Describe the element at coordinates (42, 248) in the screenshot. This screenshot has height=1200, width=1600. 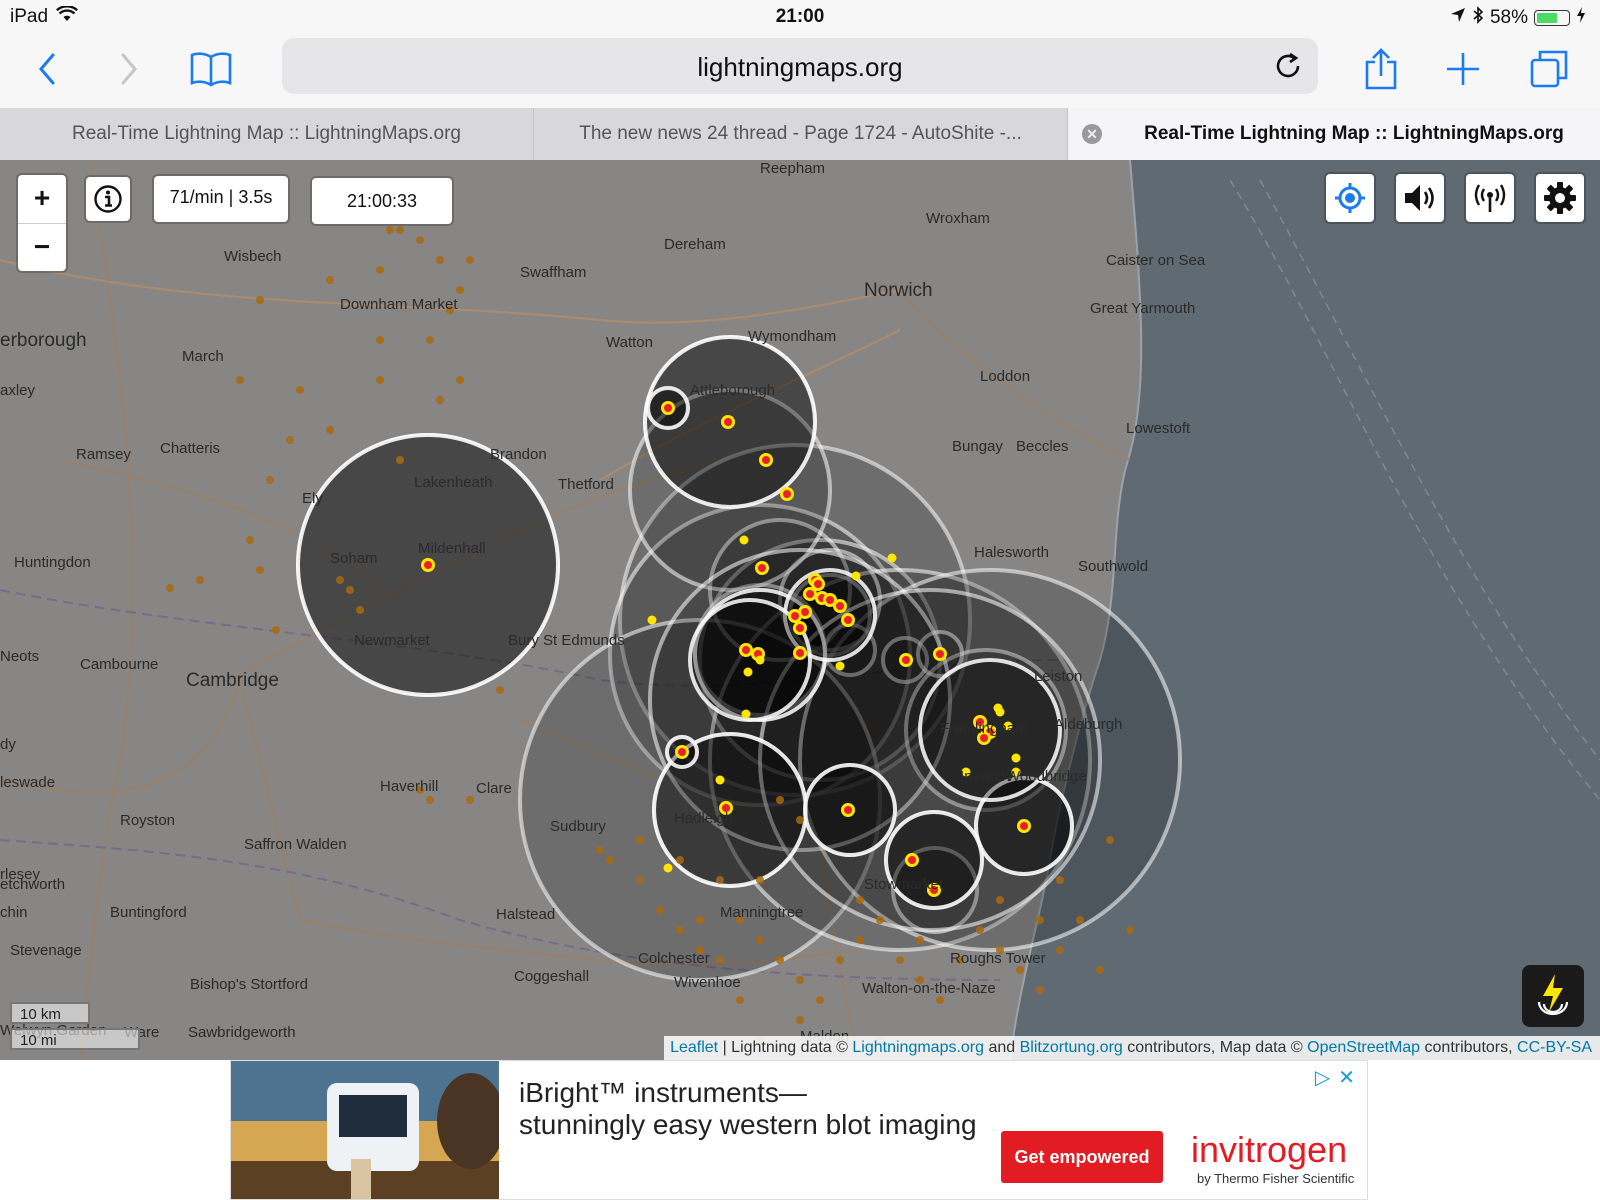
I see `zoom-out-button: −` at that location.